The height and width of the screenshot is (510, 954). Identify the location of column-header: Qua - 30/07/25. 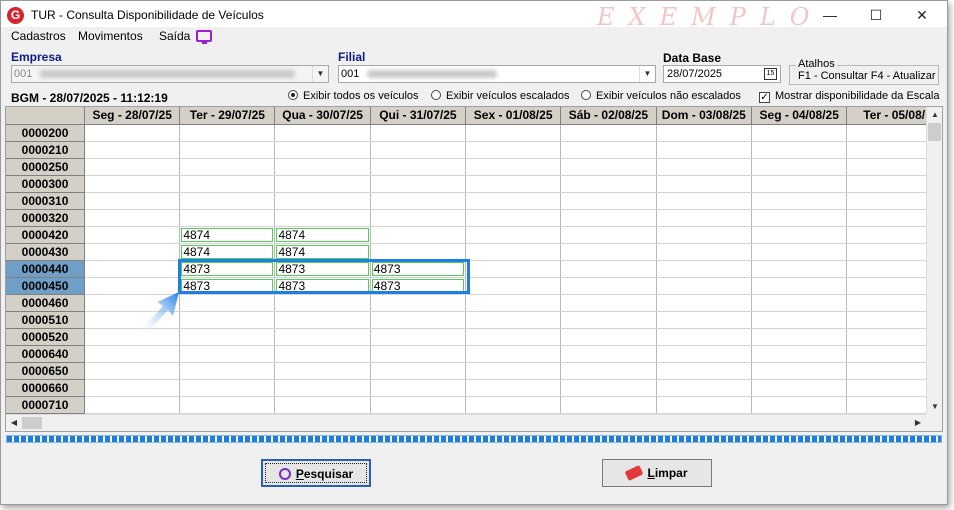
(322, 116).